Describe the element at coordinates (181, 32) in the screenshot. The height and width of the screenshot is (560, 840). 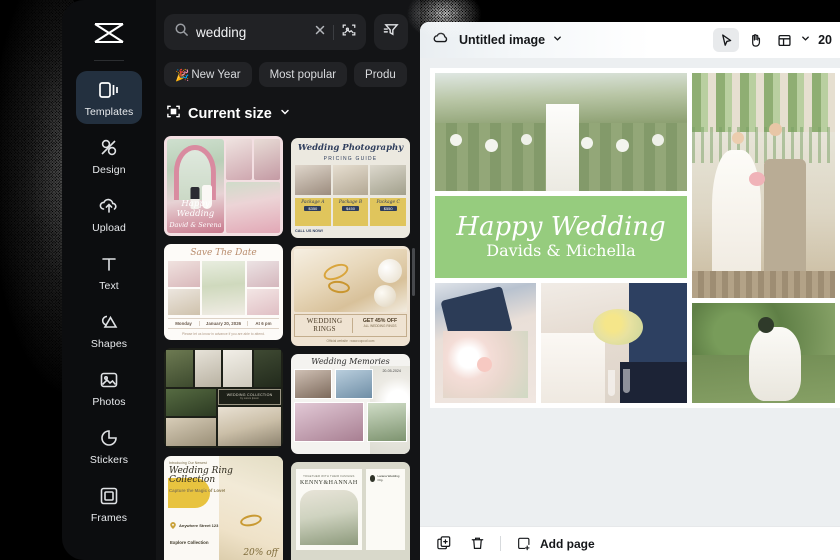
I see `search-icon` at that location.